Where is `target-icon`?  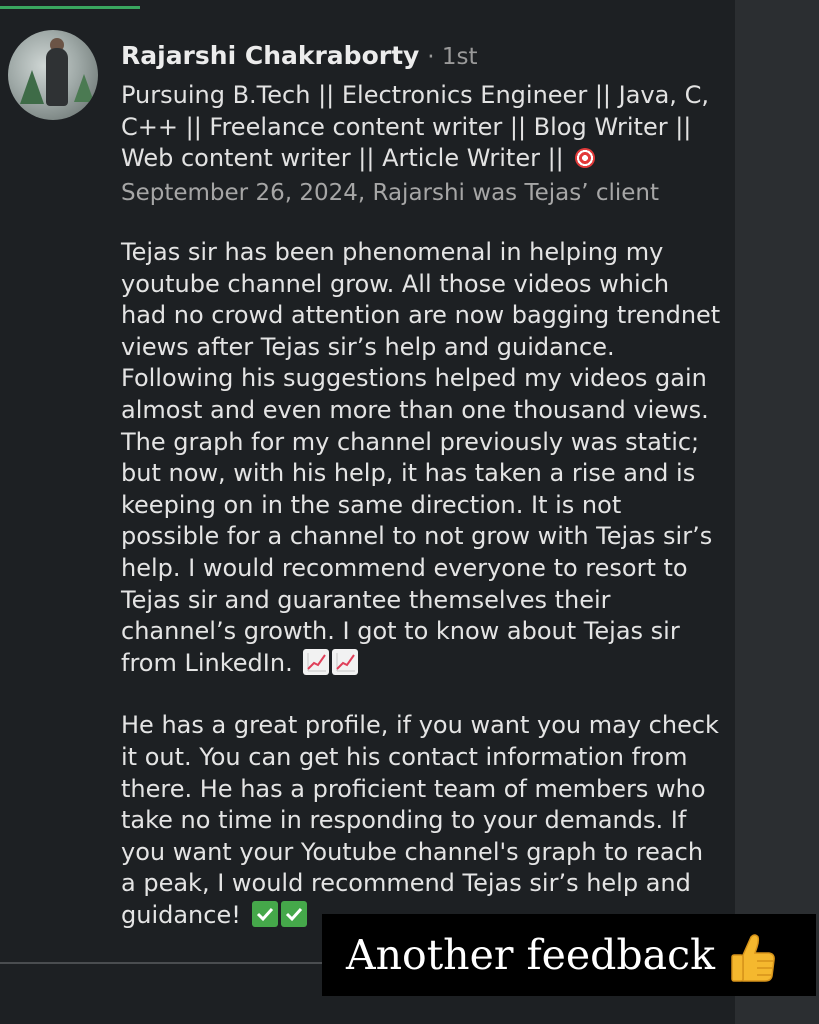 target-icon is located at coordinates (585, 158).